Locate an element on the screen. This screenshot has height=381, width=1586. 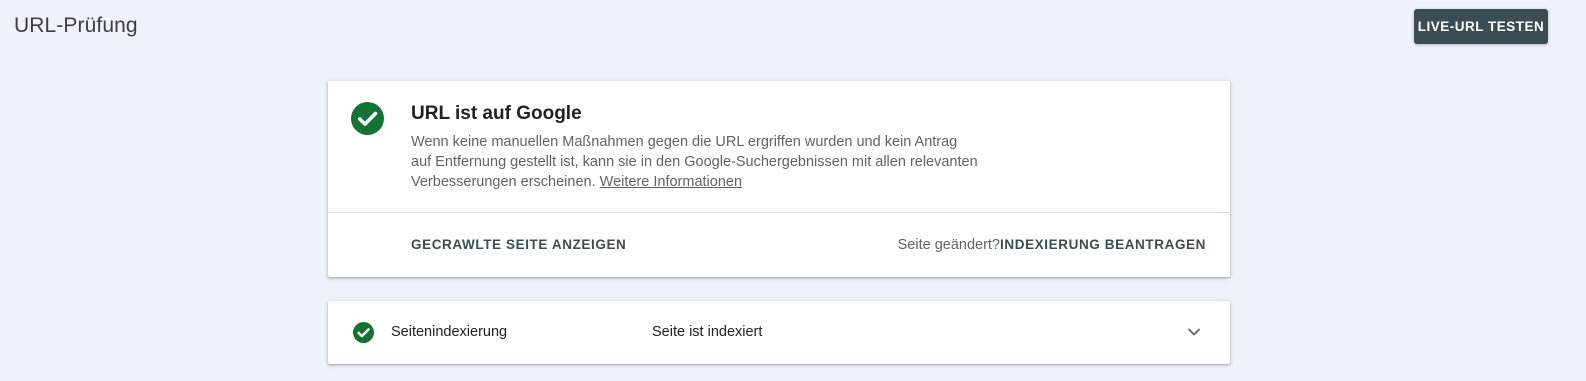
test-live-url-button: LIVE-URL TESTEN is located at coordinates (1481, 26).